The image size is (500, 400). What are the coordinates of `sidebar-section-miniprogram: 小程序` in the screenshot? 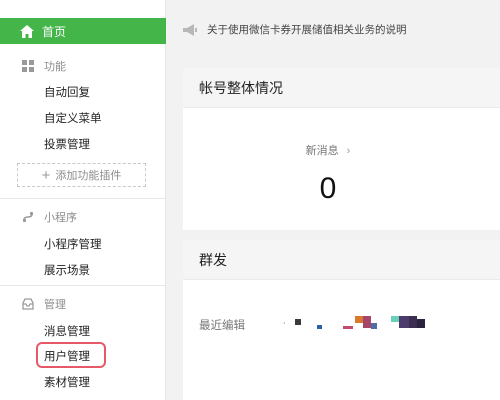 It's located at (49, 217).